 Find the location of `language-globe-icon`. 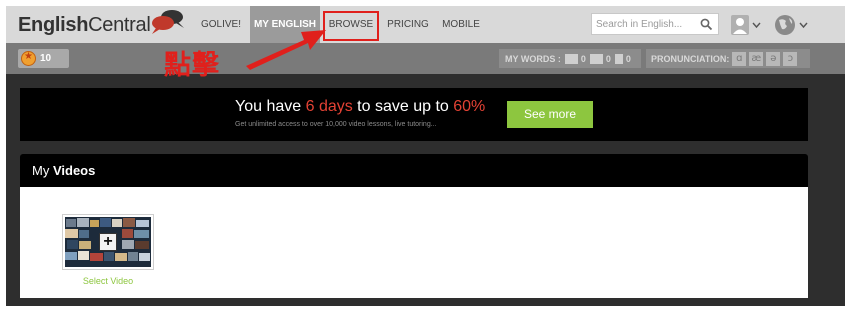

language-globe-icon is located at coordinates (792, 25).